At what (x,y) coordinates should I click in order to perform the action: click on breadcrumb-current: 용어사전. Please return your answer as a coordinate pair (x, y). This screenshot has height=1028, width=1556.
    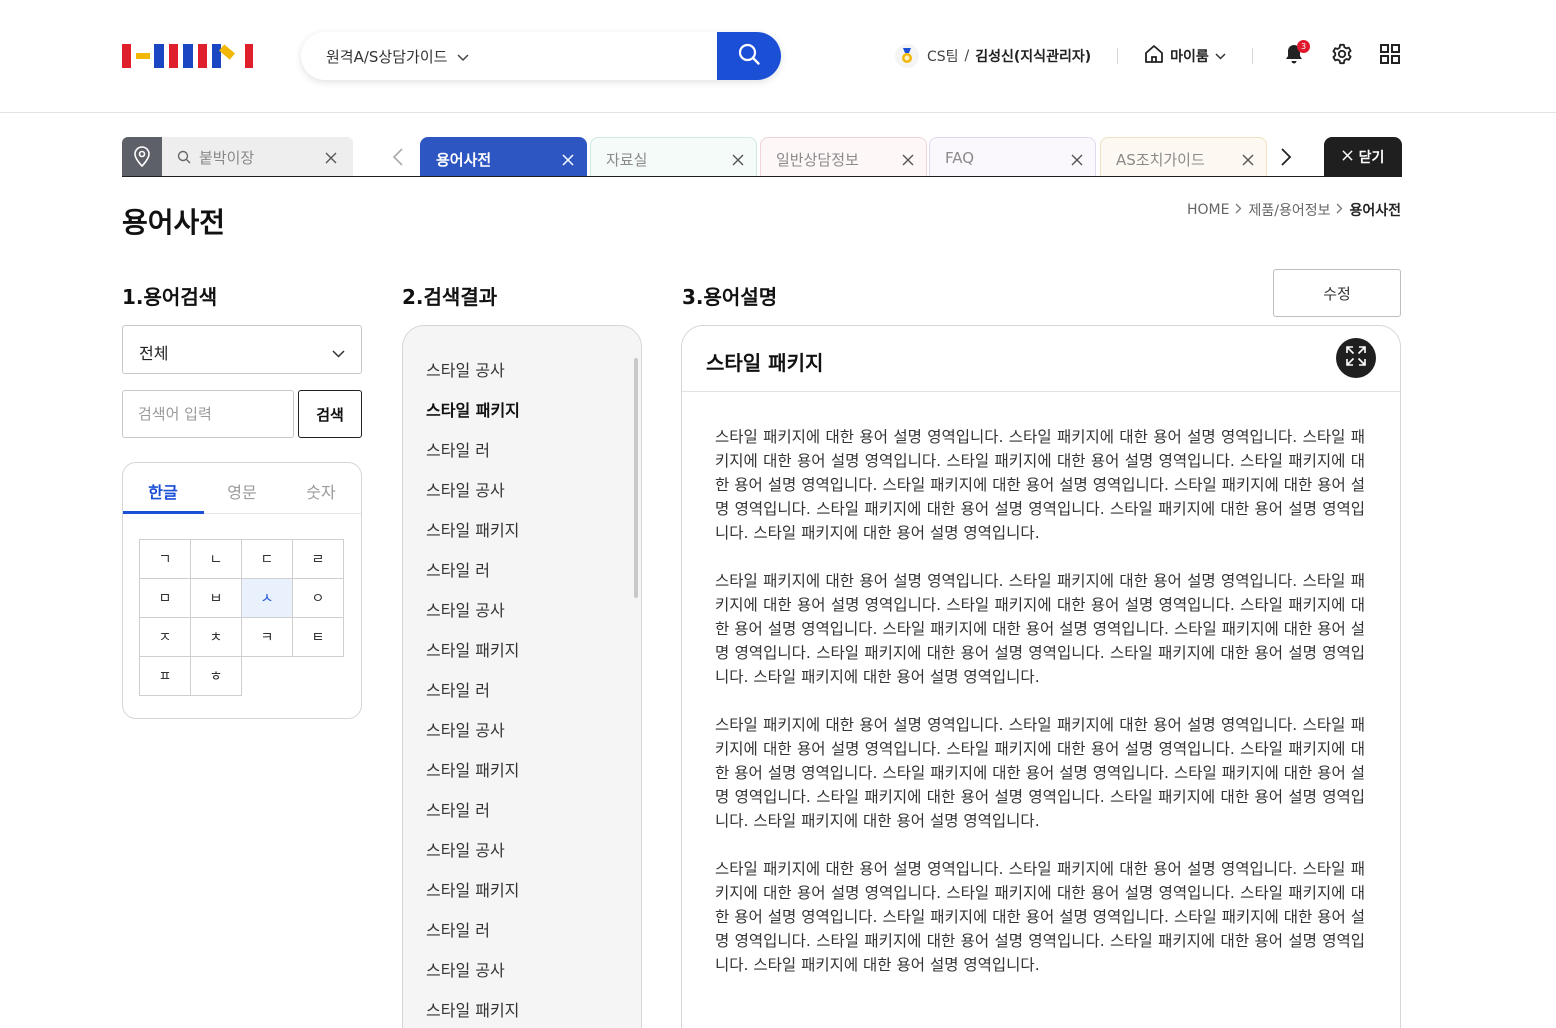
    Looking at the image, I should click on (1375, 211).